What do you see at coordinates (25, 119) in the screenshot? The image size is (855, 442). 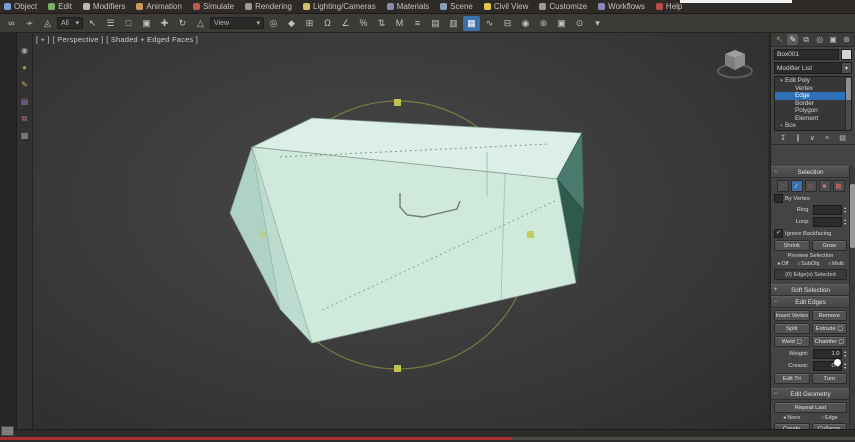 I see `strip-layers-icon: ⧉` at bounding box center [25, 119].